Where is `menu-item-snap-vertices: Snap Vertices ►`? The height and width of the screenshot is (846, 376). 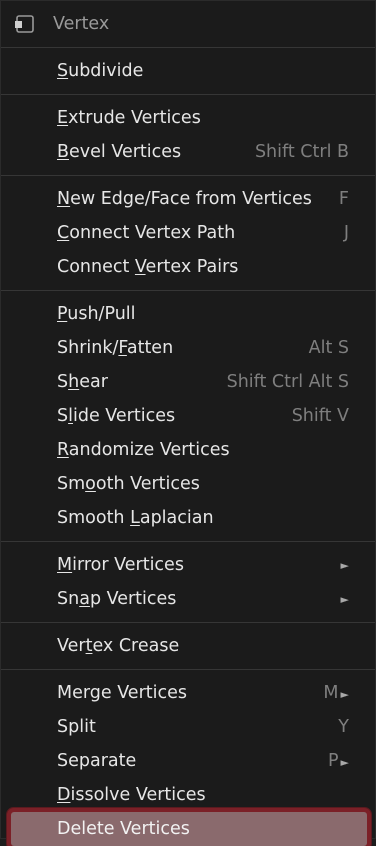 menu-item-snap-vertices: Snap Vertices ► is located at coordinates (188, 599).